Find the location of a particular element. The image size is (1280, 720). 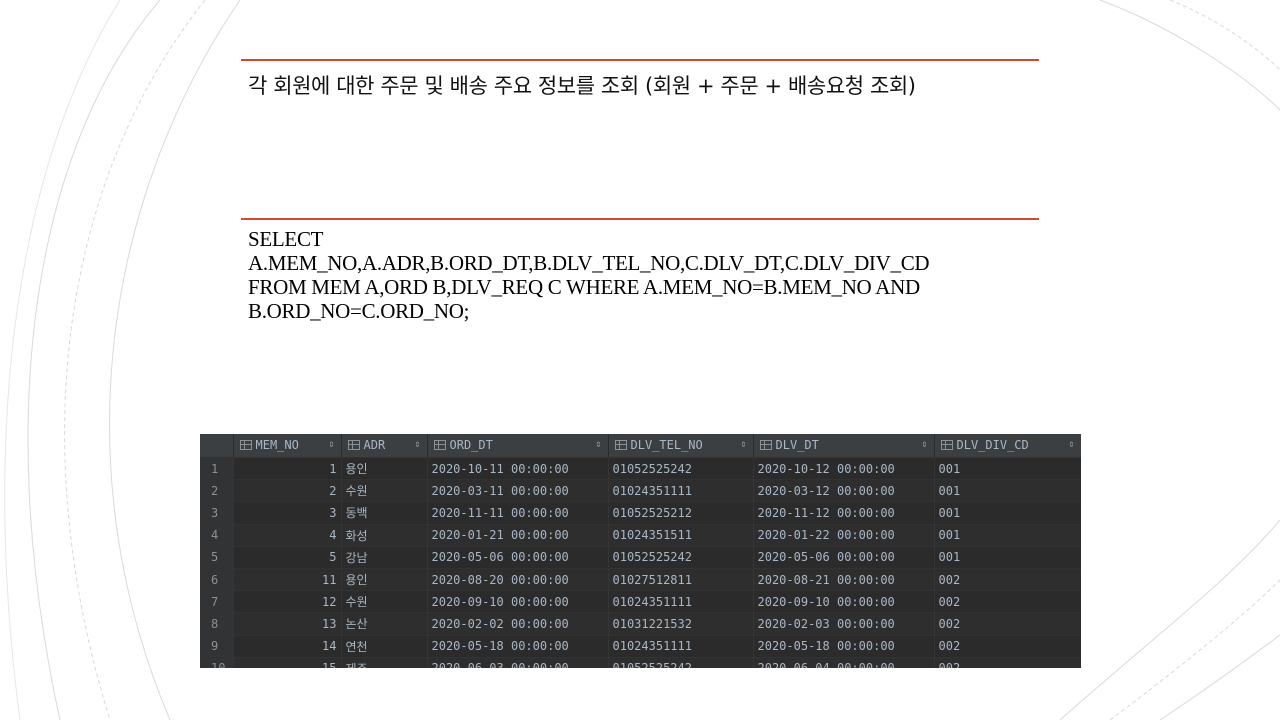

cell-ord-dt: 2020-11-11 00:00:00 is located at coordinates (518, 513).